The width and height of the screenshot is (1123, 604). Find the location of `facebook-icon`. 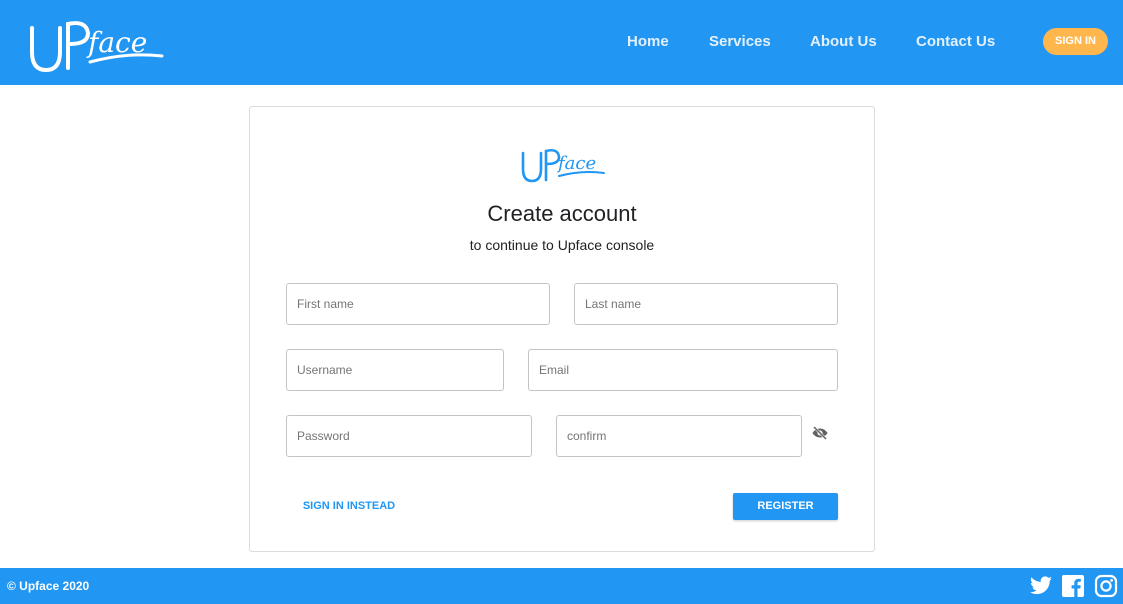

facebook-icon is located at coordinates (1073, 586).